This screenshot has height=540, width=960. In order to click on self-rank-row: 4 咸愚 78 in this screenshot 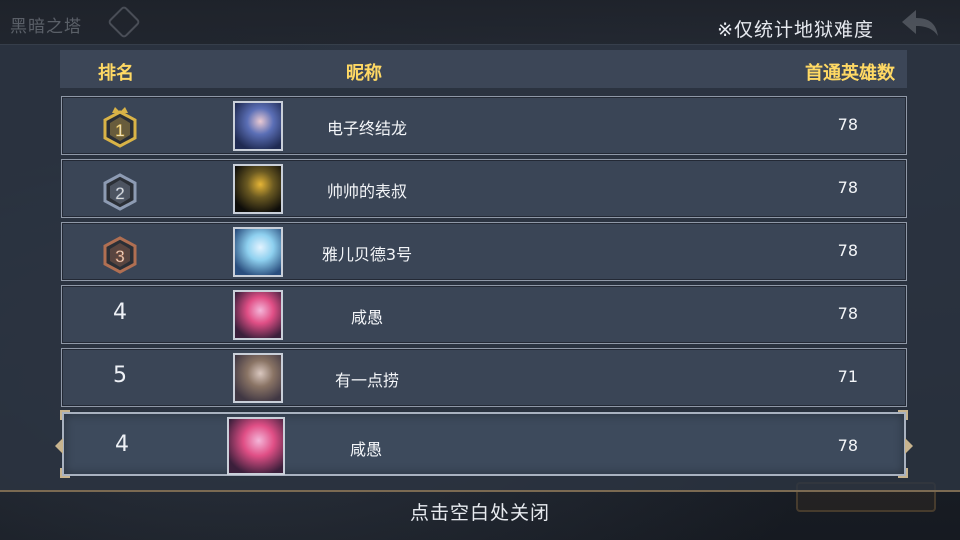, I will do `click(484, 444)`.